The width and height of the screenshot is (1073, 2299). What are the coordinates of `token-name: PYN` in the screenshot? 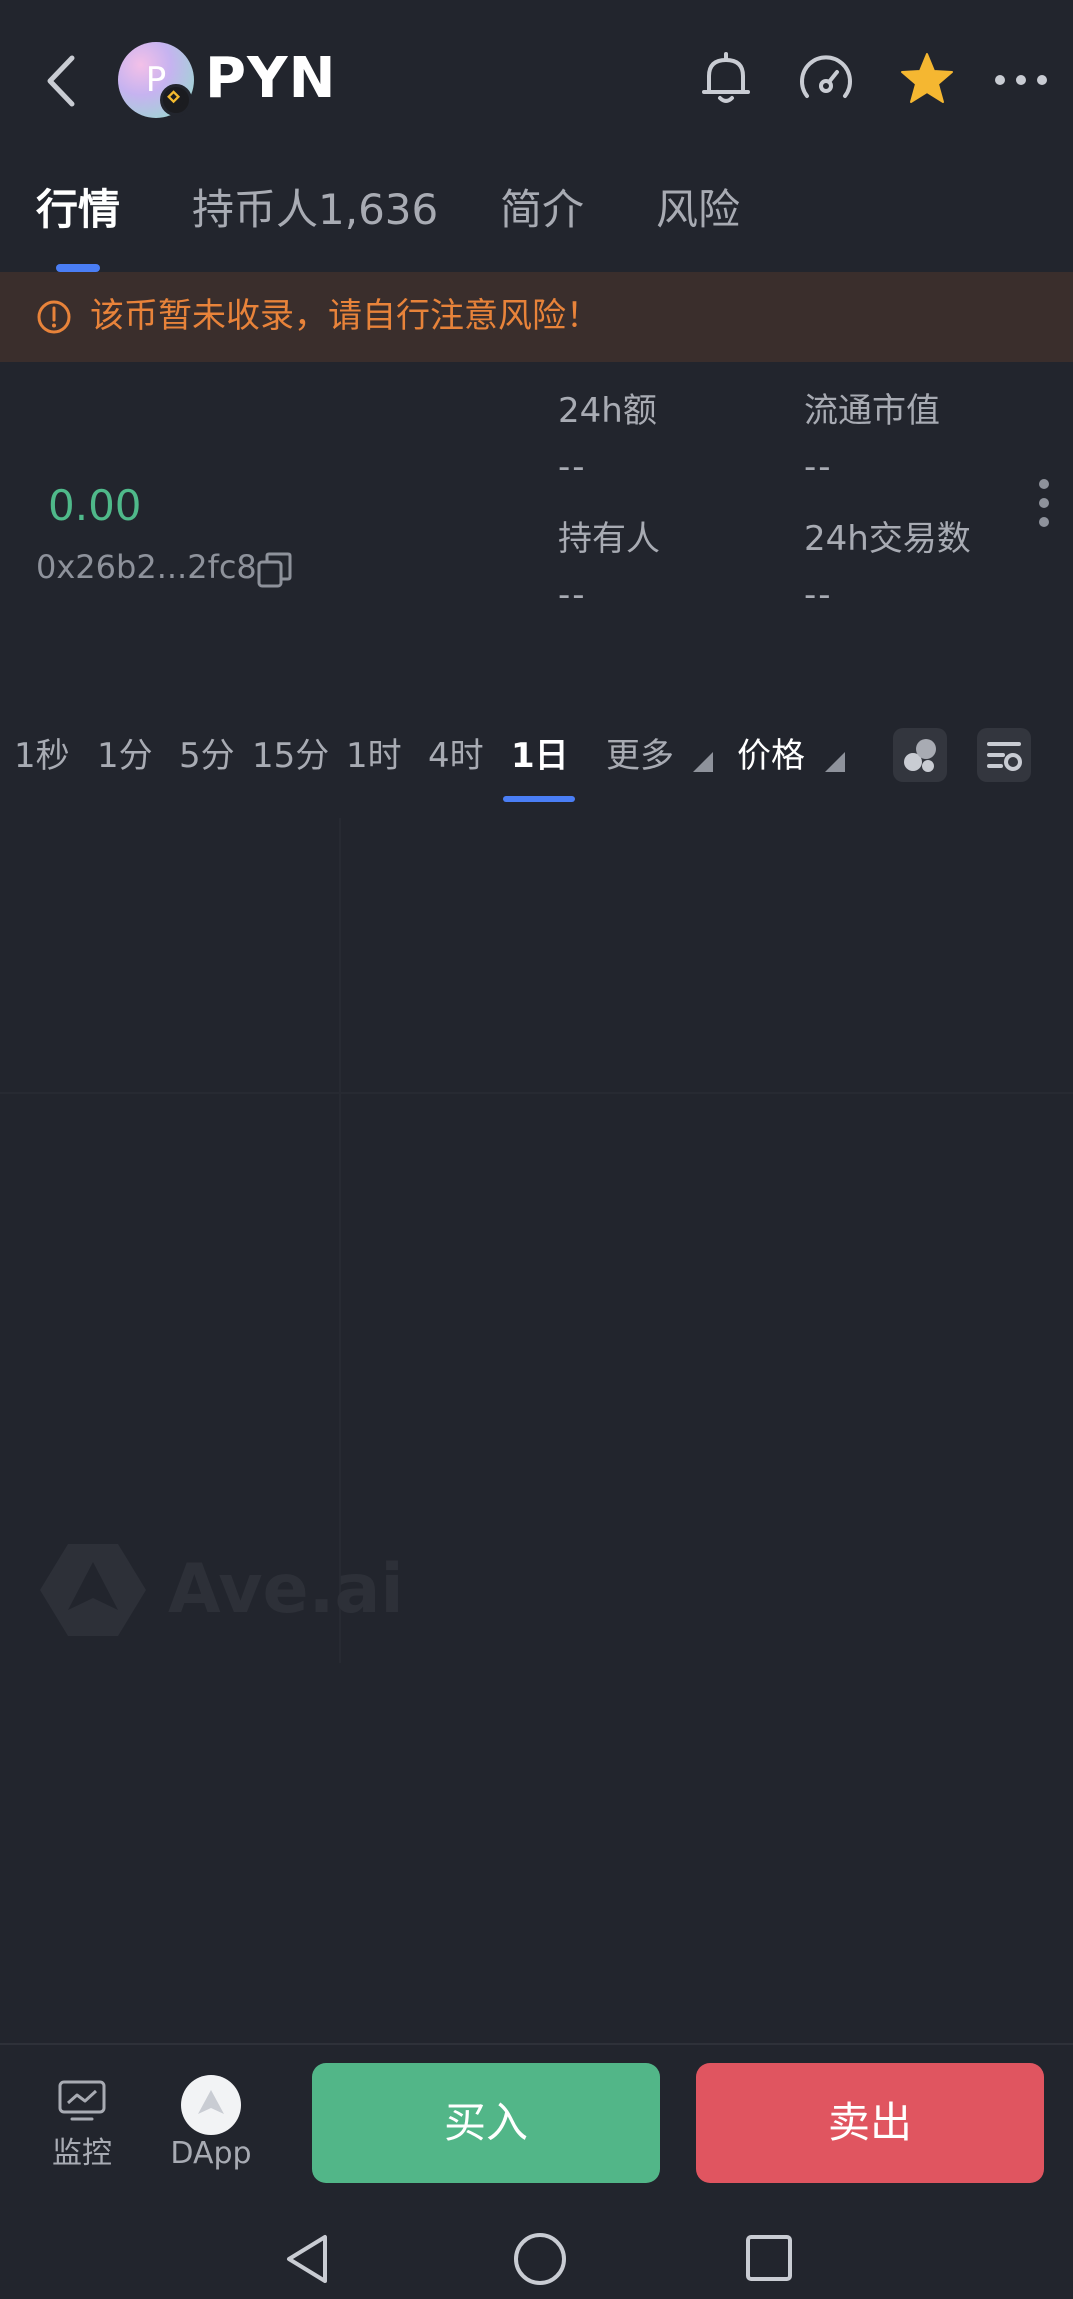 It's located at (271, 78).